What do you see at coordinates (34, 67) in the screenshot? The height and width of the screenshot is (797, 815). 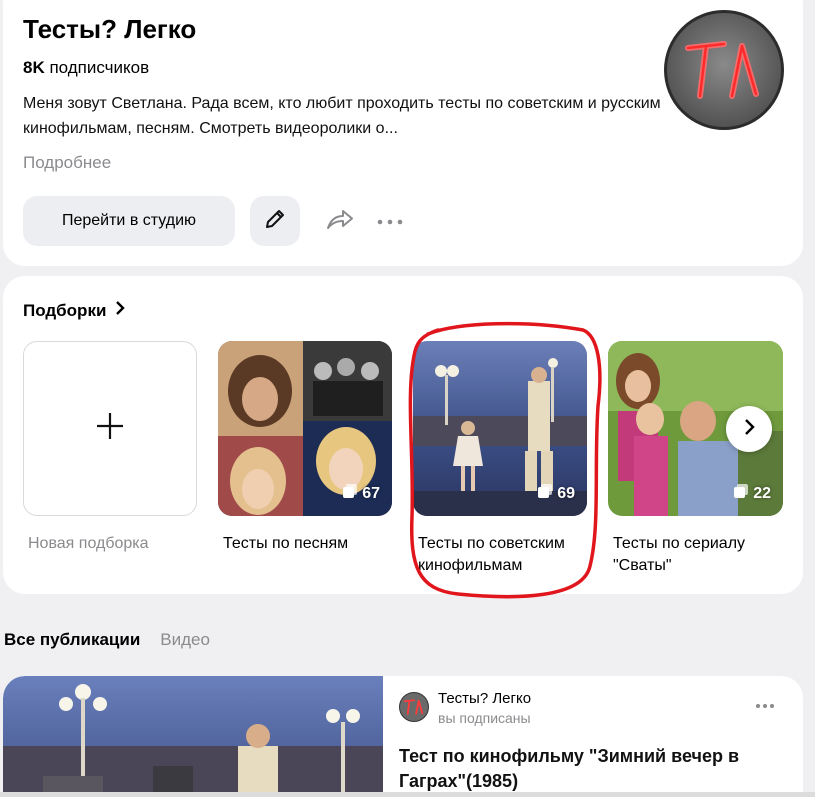 I see `subscriber-number: 8K` at bounding box center [34, 67].